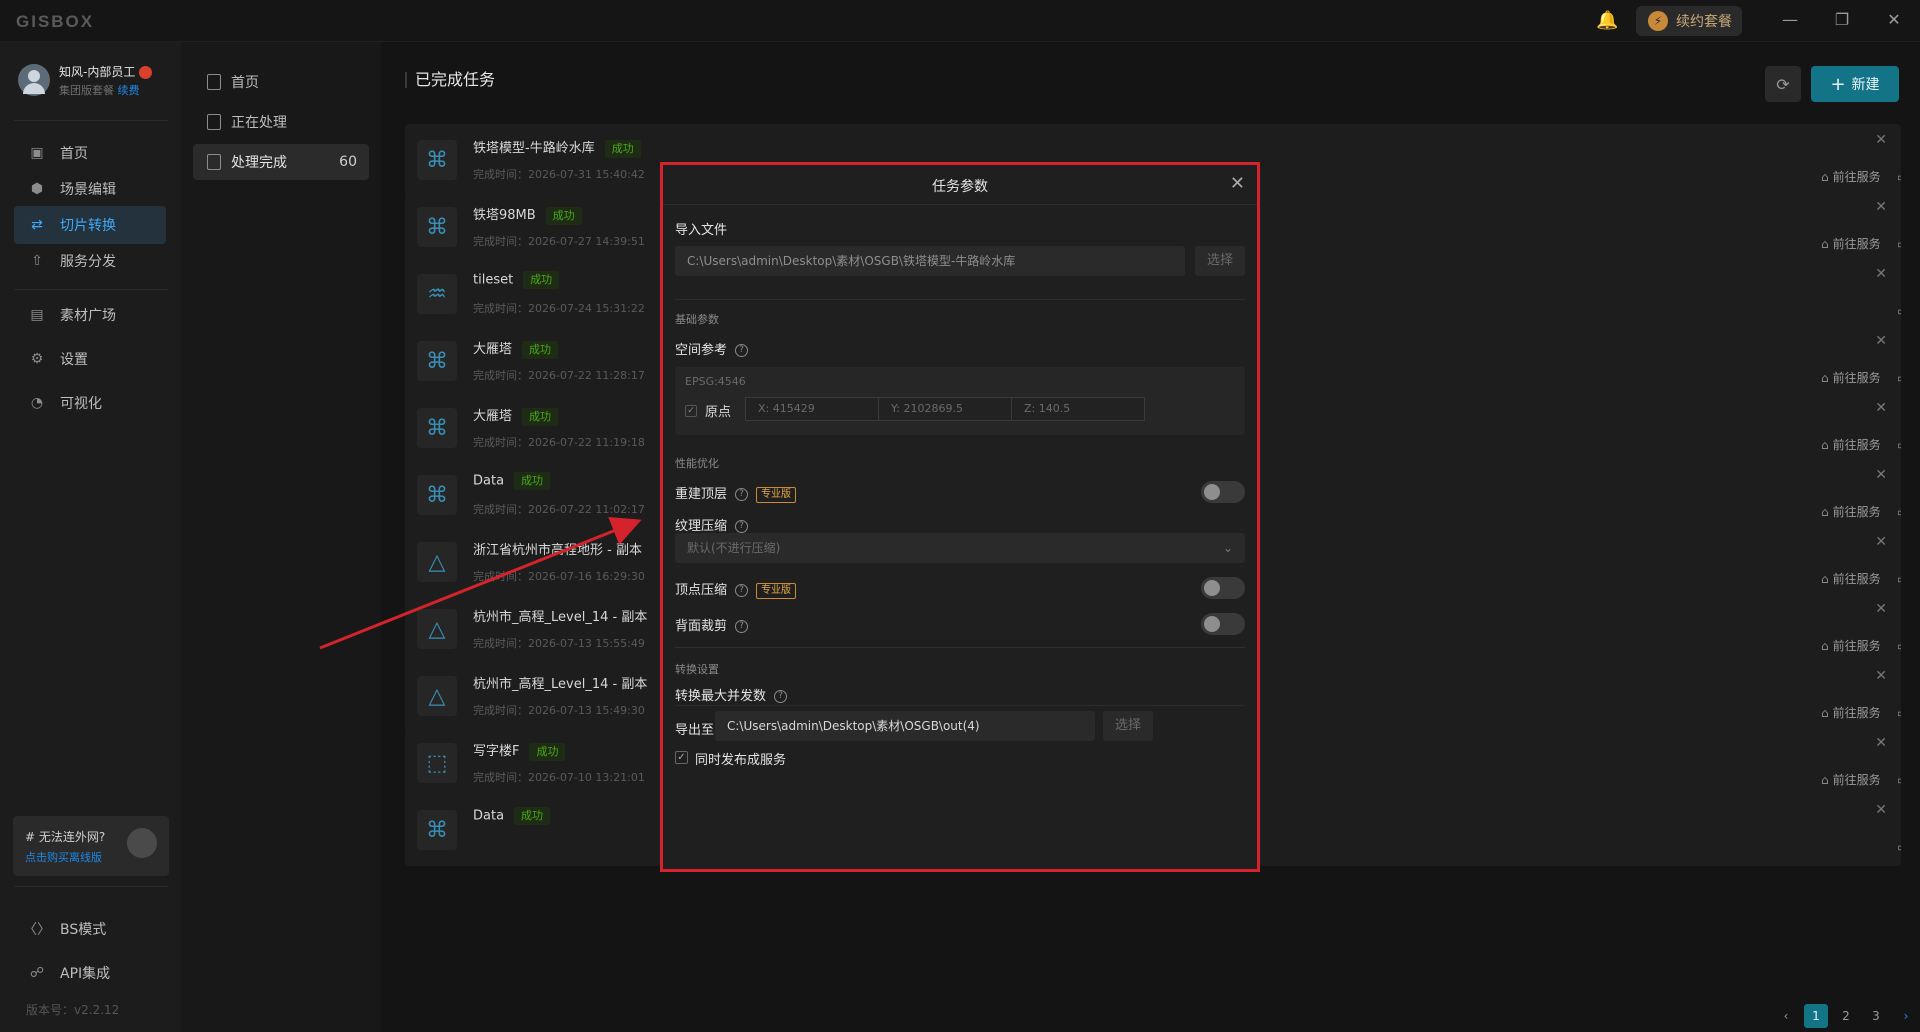  Describe the element at coordinates (1128, 726) in the screenshot. I see `export-choose-button: 选择` at that location.